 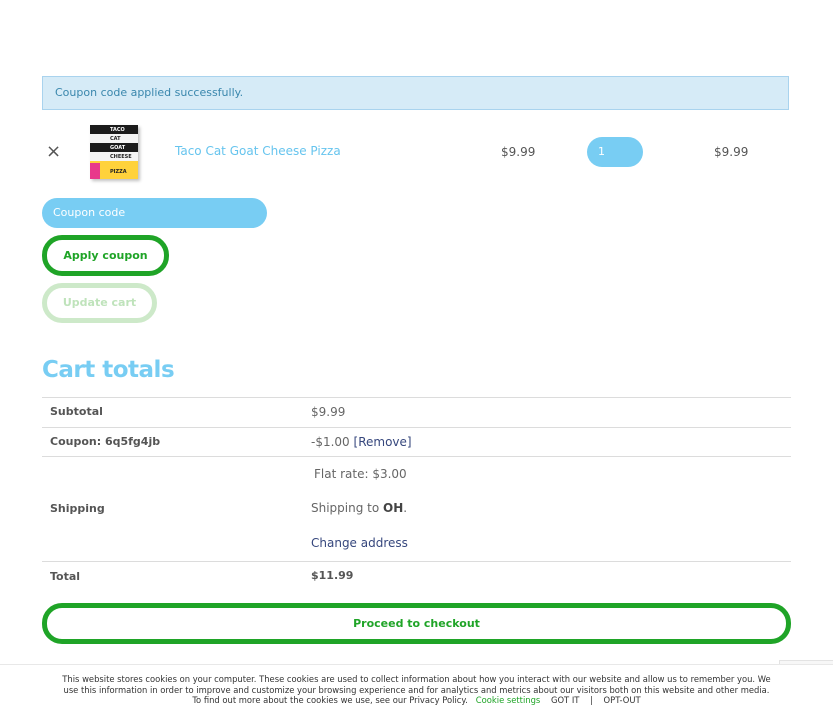 I want to click on proceed-to-checkout-button: Proceed to checkout, so click(x=416, y=623).